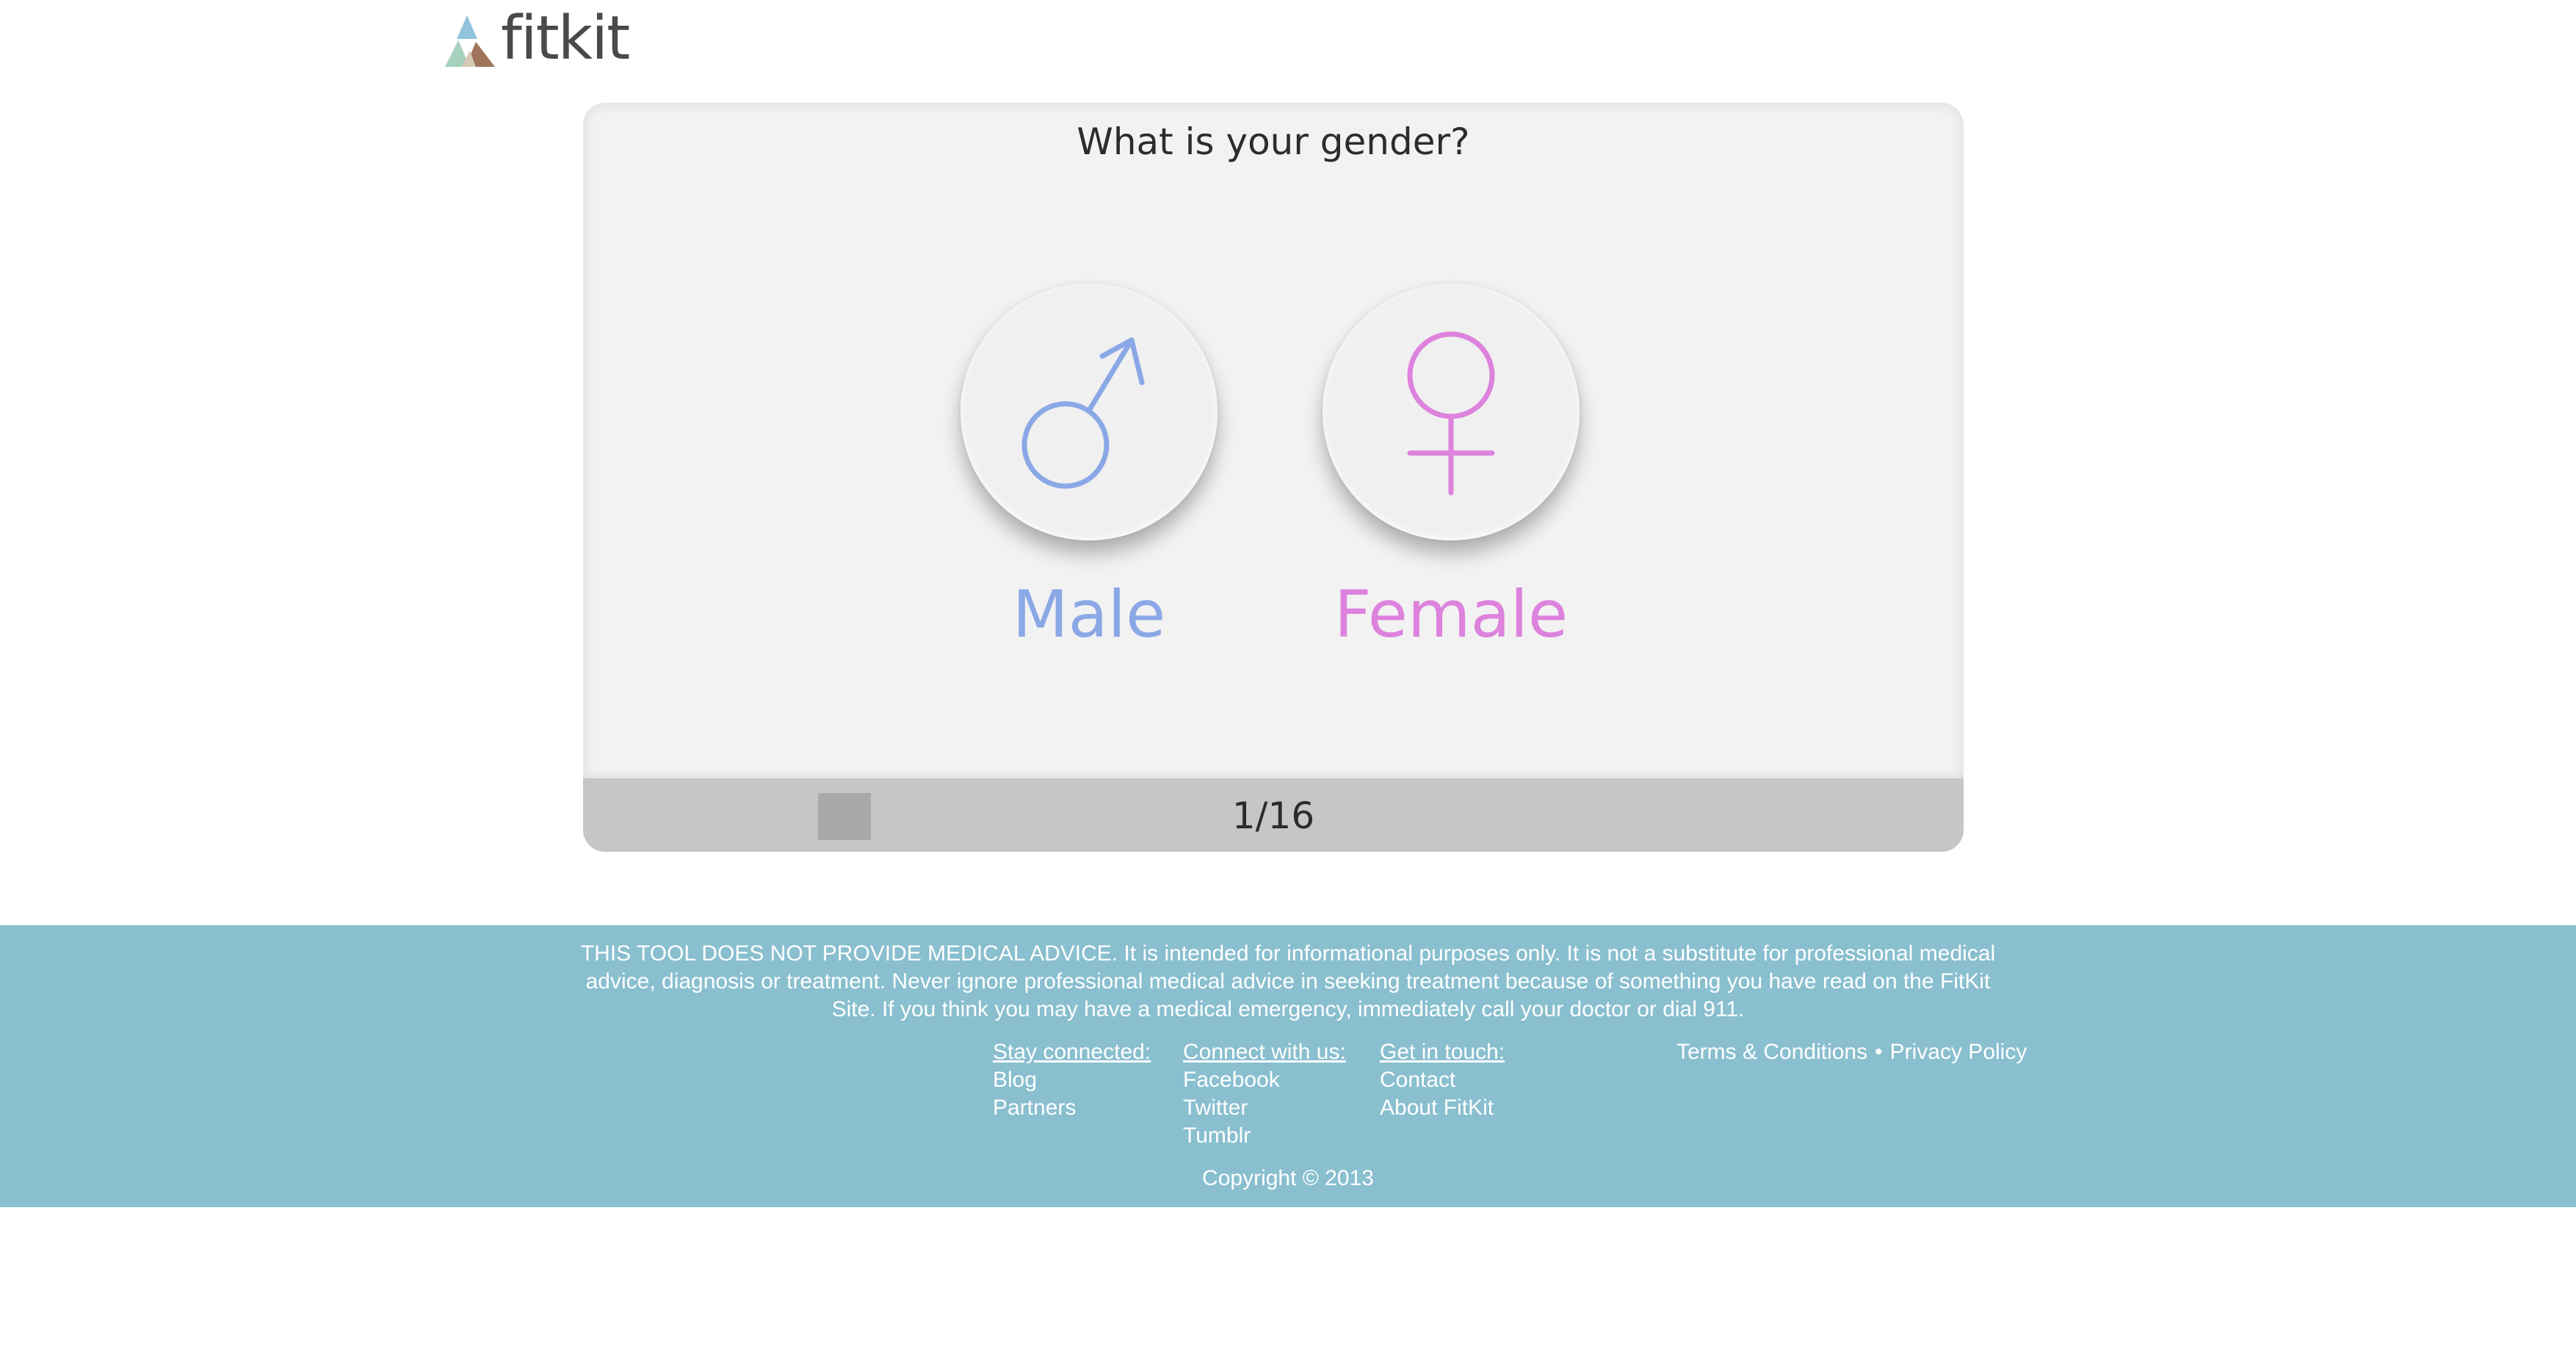  I want to click on get-in-touch-heading: Get in touch:, so click(1442, 1052).